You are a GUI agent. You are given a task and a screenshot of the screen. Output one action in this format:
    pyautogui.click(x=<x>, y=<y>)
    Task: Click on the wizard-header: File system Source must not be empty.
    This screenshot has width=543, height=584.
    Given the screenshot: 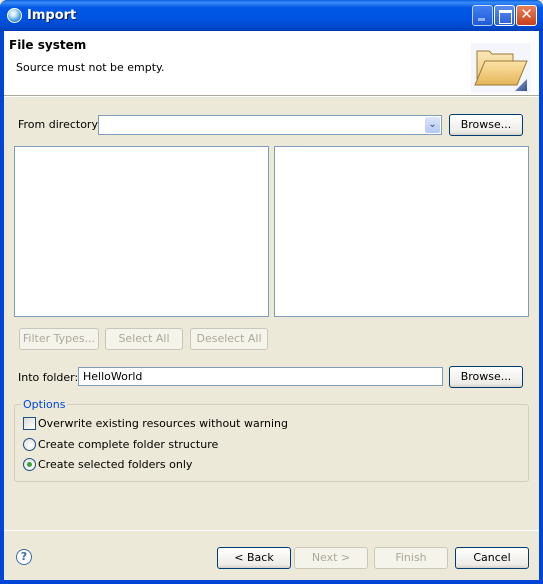 What is the action you would take?
    pyautogui.click(x=271, y=63)
    